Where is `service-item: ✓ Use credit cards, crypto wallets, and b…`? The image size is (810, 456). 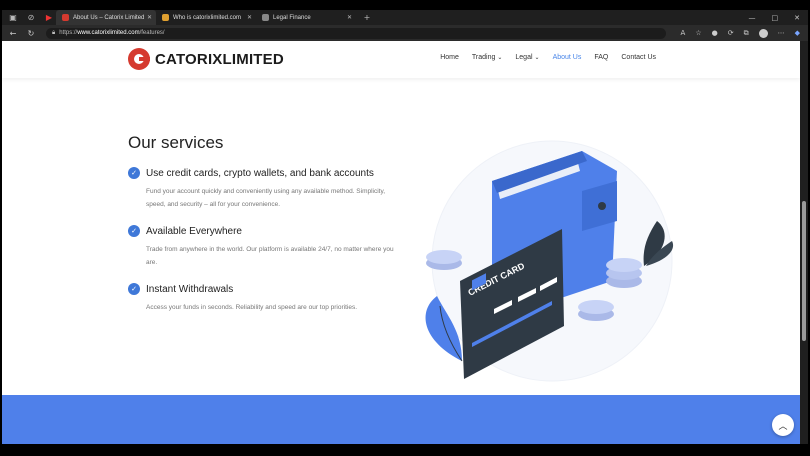 service-item: ✓ Use credit cards, crypto wallets, and b… is located at coordinates (278, 189).